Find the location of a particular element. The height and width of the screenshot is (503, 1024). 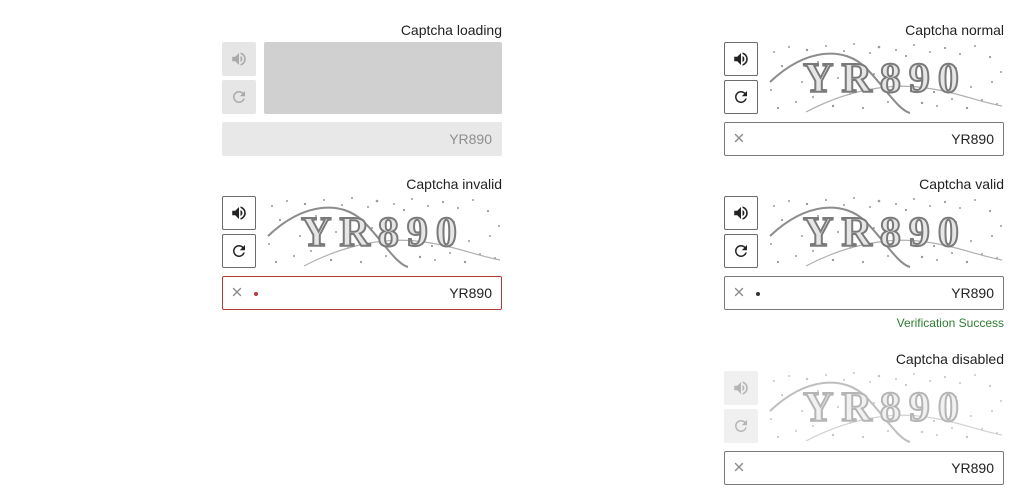

captcha-input-disabled: YR890 is located at coordinates (864, 468).